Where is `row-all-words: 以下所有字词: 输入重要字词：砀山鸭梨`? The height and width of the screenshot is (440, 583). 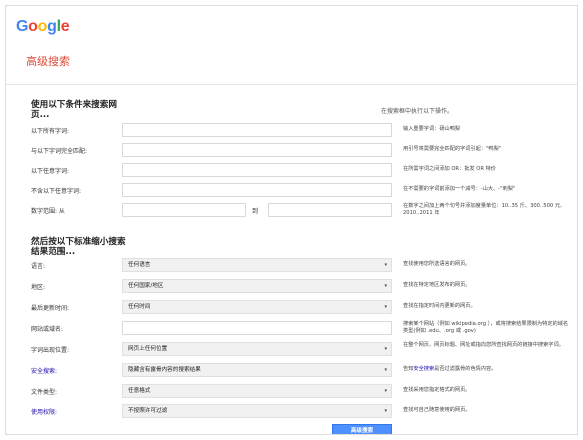
row-all-words: 以下所有字词: 输入重要字词：砀山鸭梨 is located at coordinates (291, 131).